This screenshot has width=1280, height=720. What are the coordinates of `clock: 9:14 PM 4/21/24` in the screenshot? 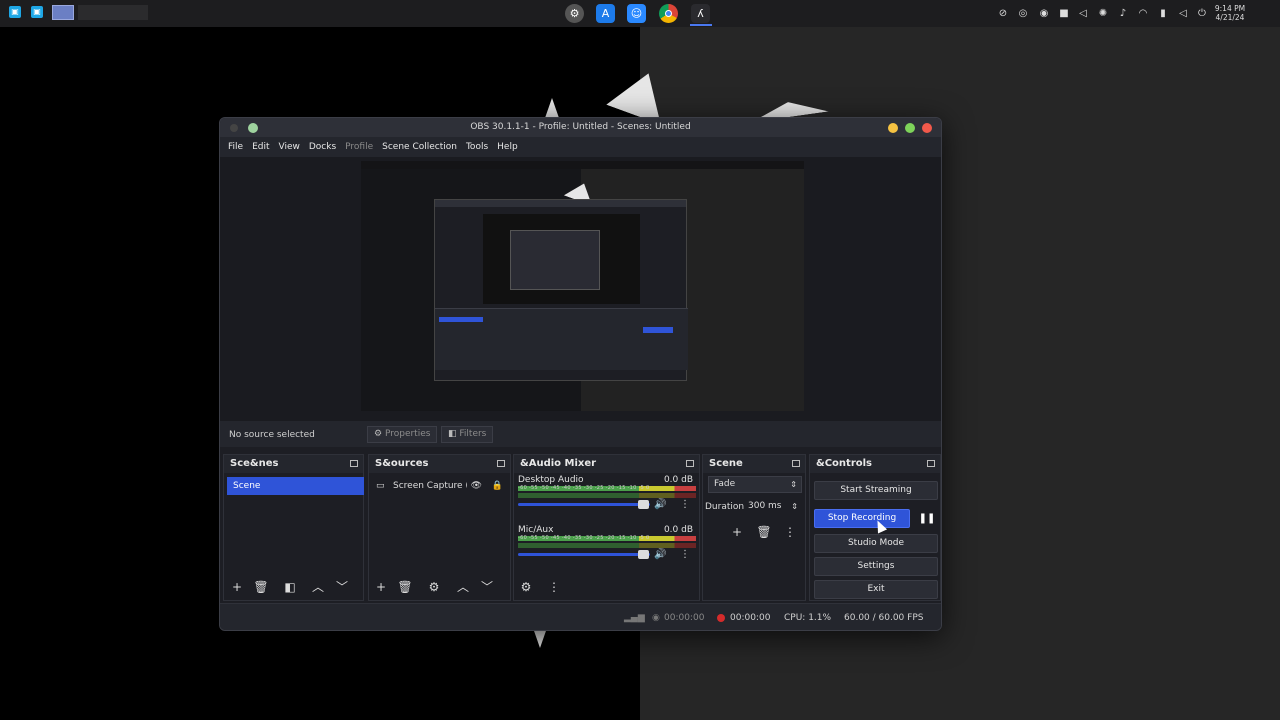 It's located at (1230, 13).